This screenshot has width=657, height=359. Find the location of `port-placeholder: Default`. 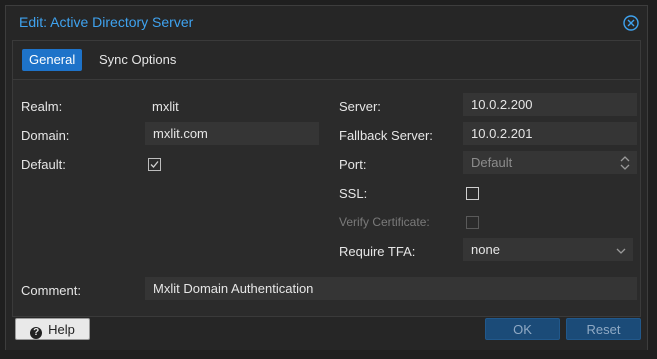

port-placeholder: Default is located at coordinates (492, 162).